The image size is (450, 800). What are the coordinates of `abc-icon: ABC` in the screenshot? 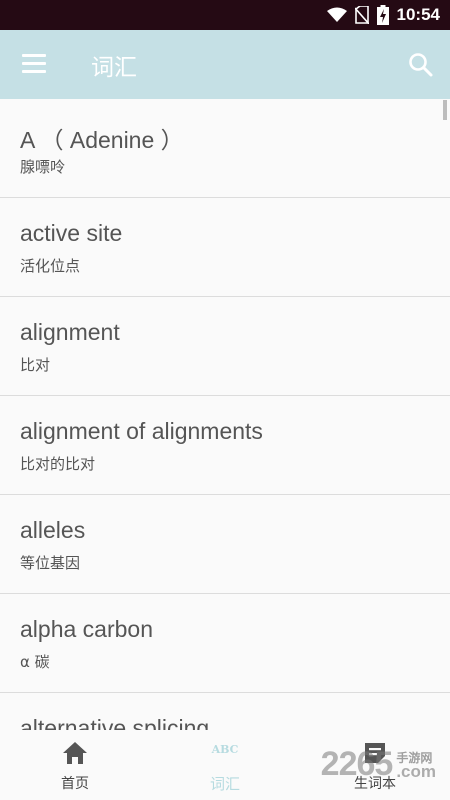 It's located at (225, 749).